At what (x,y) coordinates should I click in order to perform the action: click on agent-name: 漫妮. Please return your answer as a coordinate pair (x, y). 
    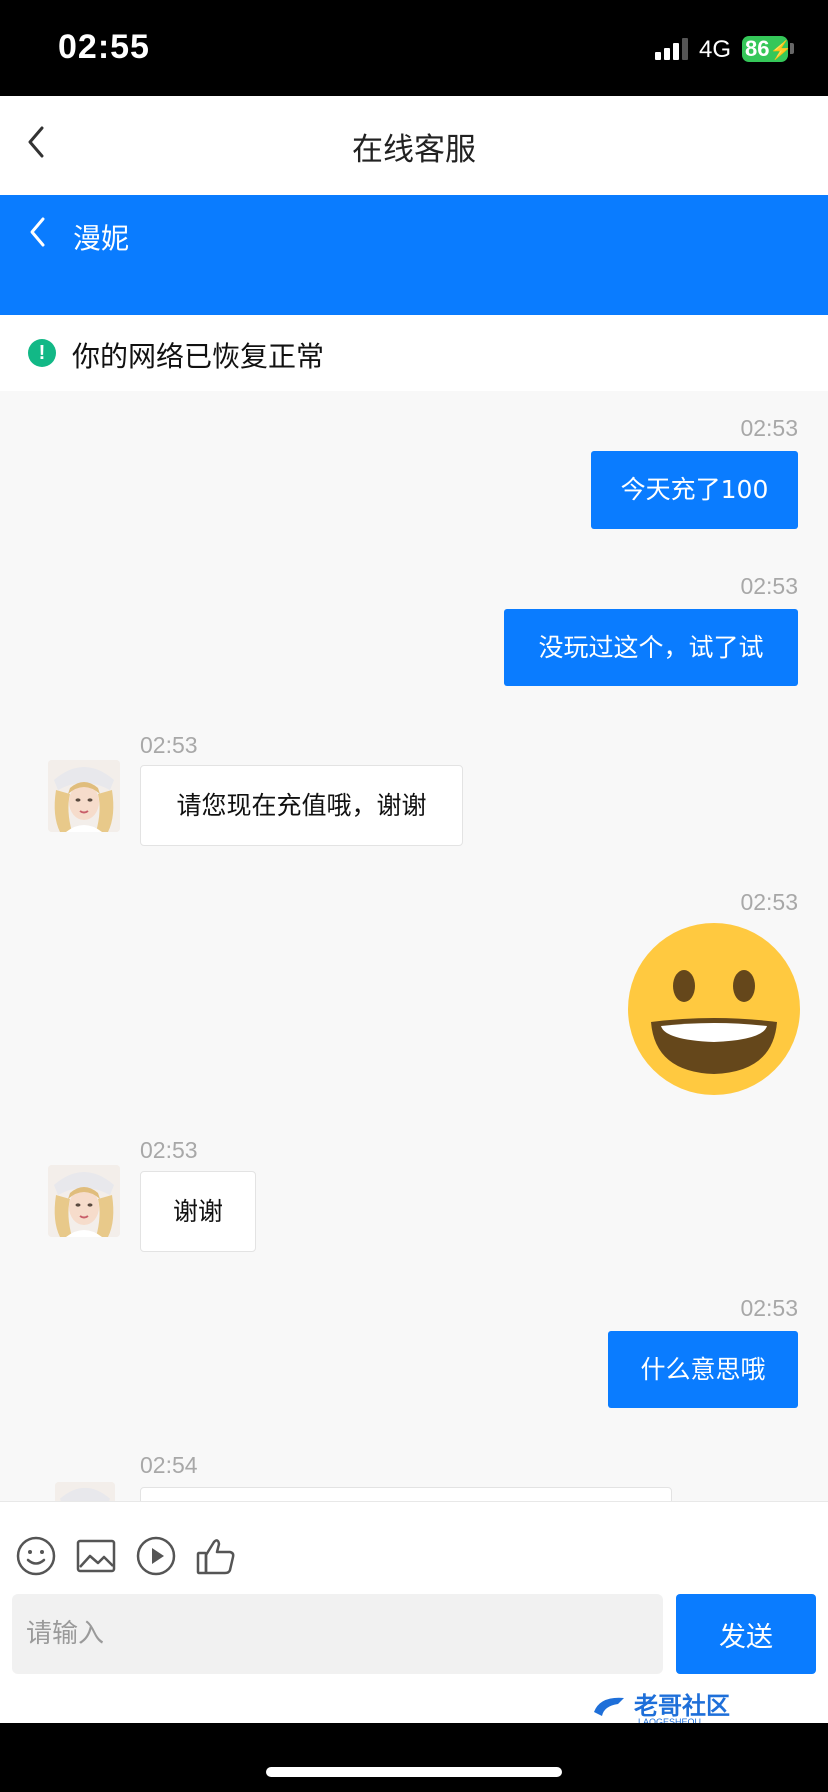
    Looking at the image, I should click on (101, 238).